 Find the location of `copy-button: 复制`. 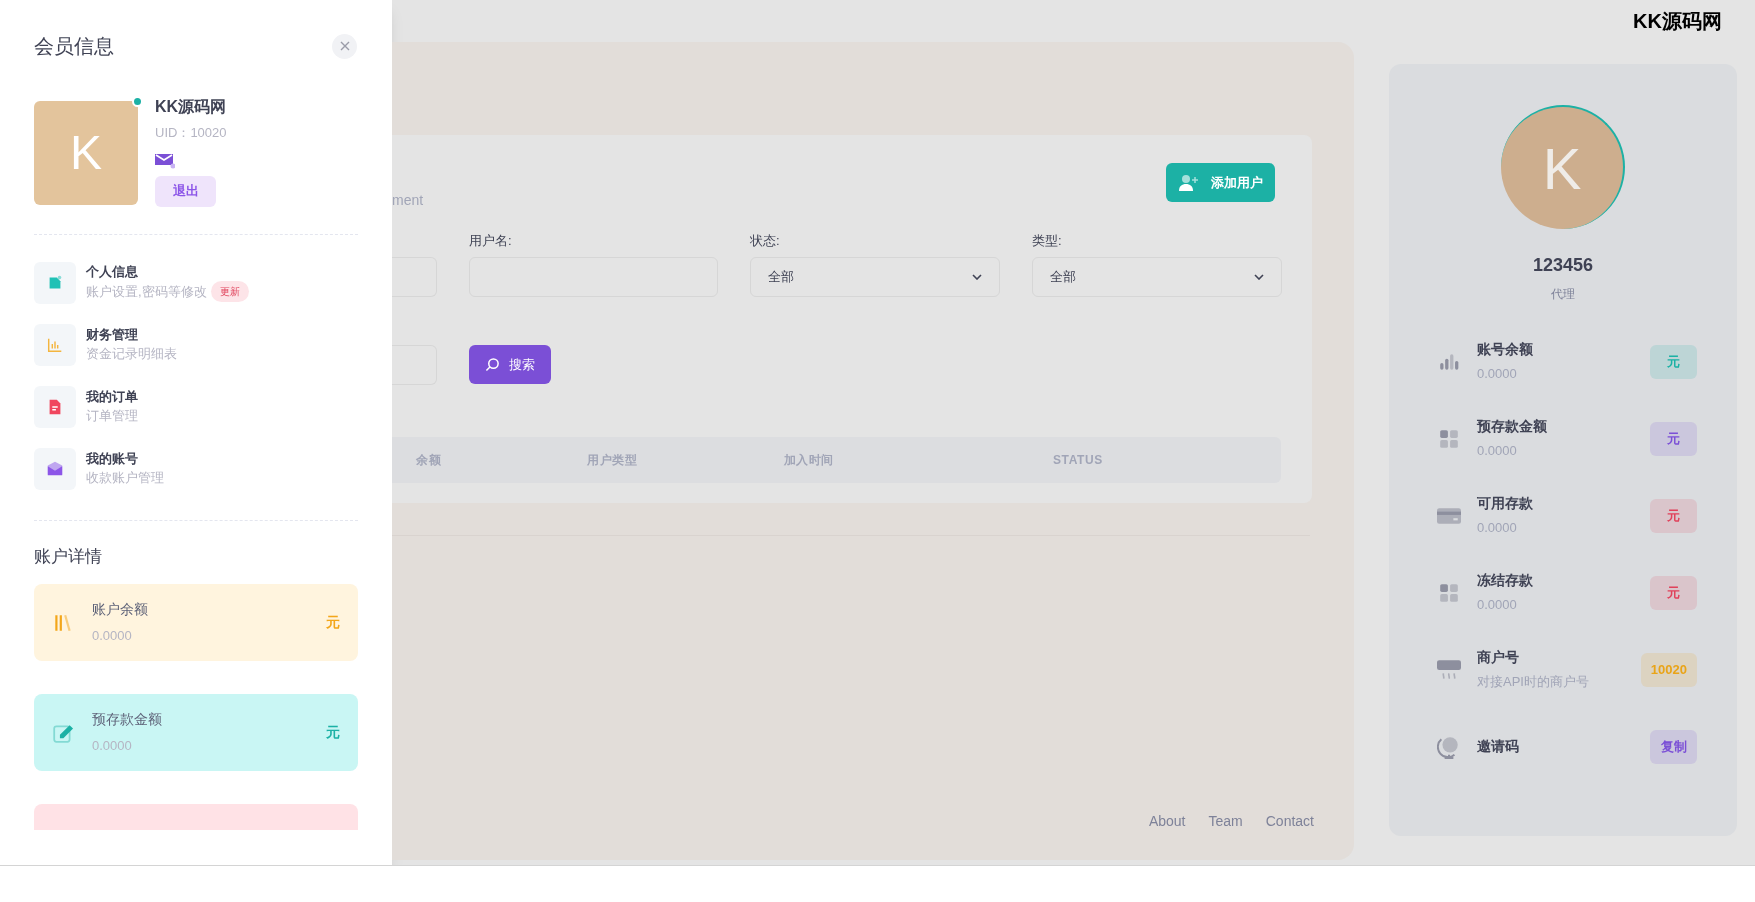

copy-button: 复制 is located at coordinates (1673, 746).